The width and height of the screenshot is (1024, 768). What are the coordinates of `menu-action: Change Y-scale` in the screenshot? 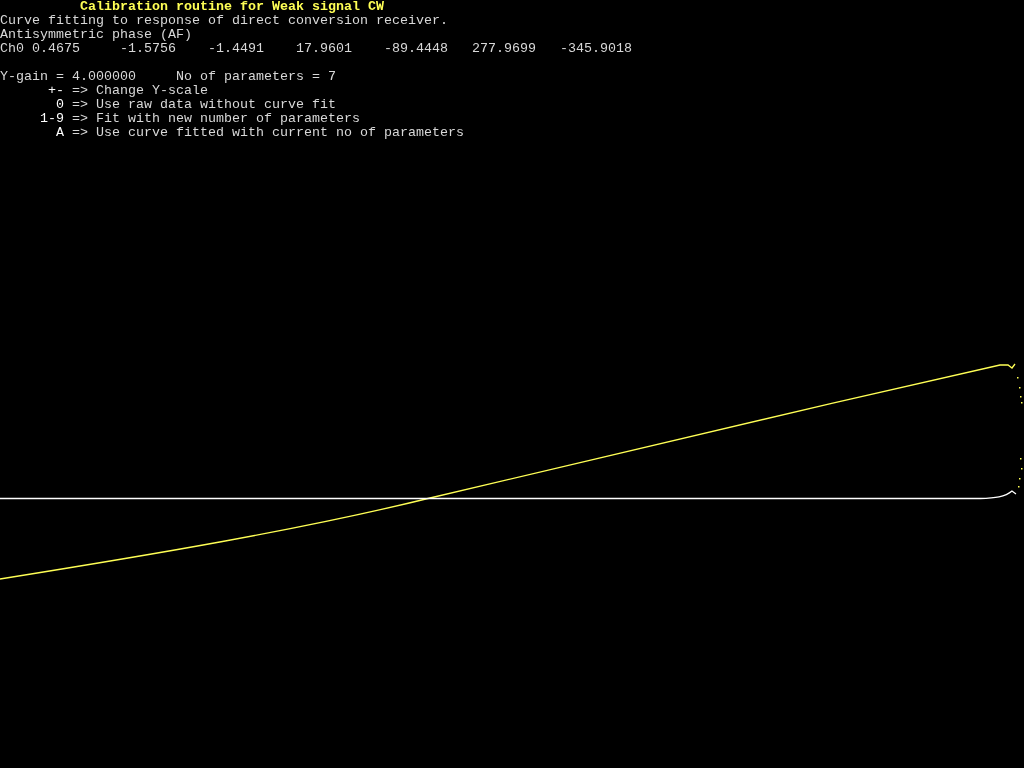 It's located at (152, 91).